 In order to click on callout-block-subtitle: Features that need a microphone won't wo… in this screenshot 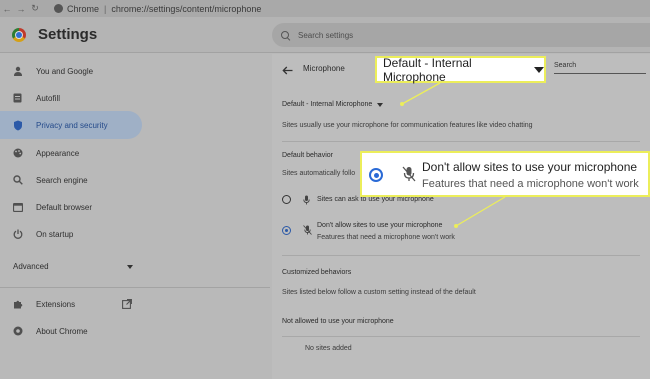, I will do `click(530, 184)`.